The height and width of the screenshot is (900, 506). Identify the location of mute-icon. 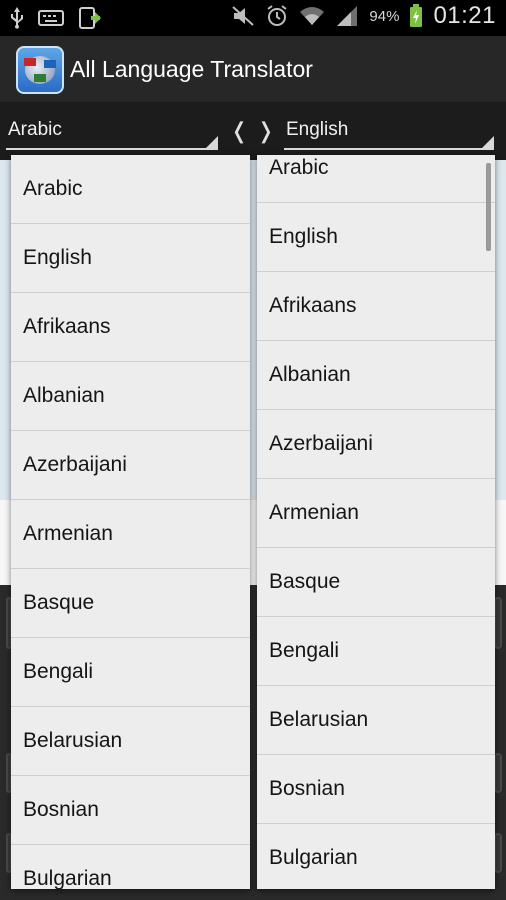
(243, 16).